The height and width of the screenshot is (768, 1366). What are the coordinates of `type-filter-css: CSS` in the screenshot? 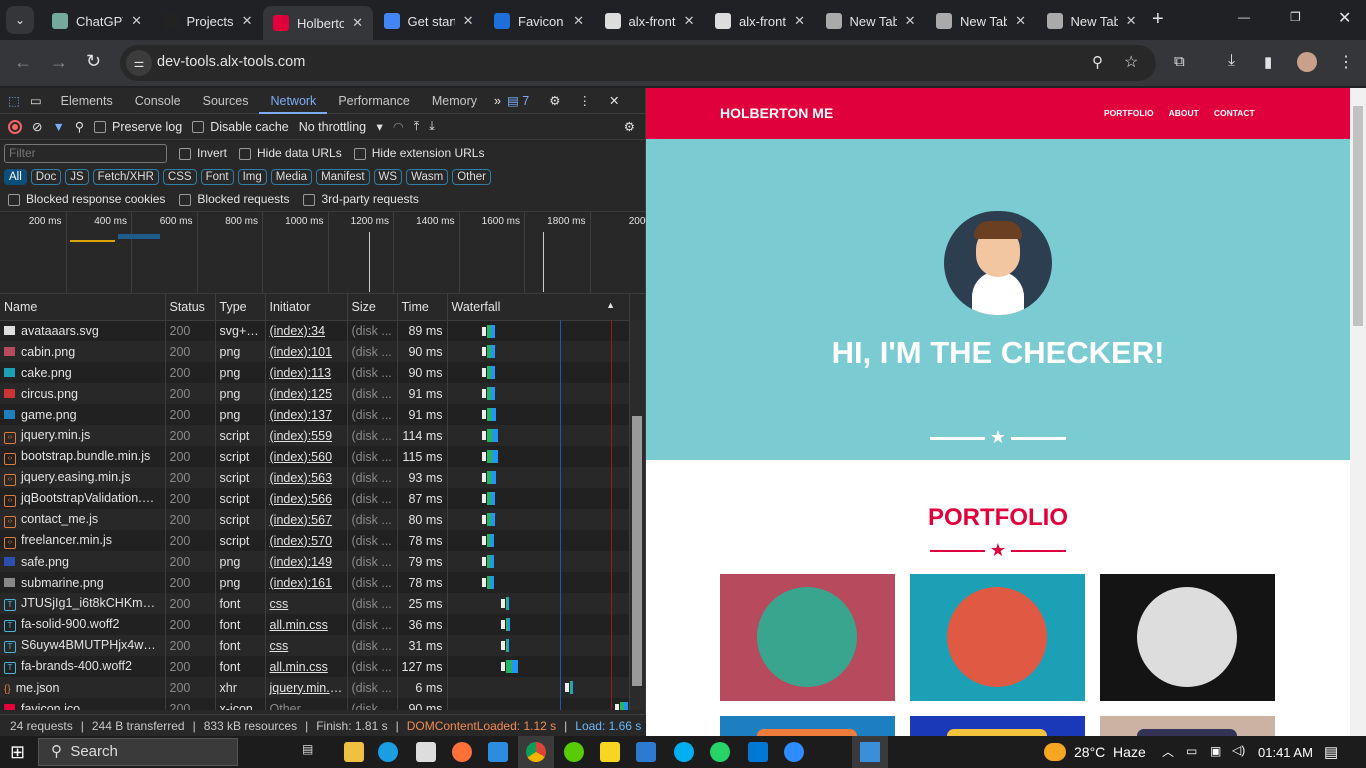 It's located at (179, 177).